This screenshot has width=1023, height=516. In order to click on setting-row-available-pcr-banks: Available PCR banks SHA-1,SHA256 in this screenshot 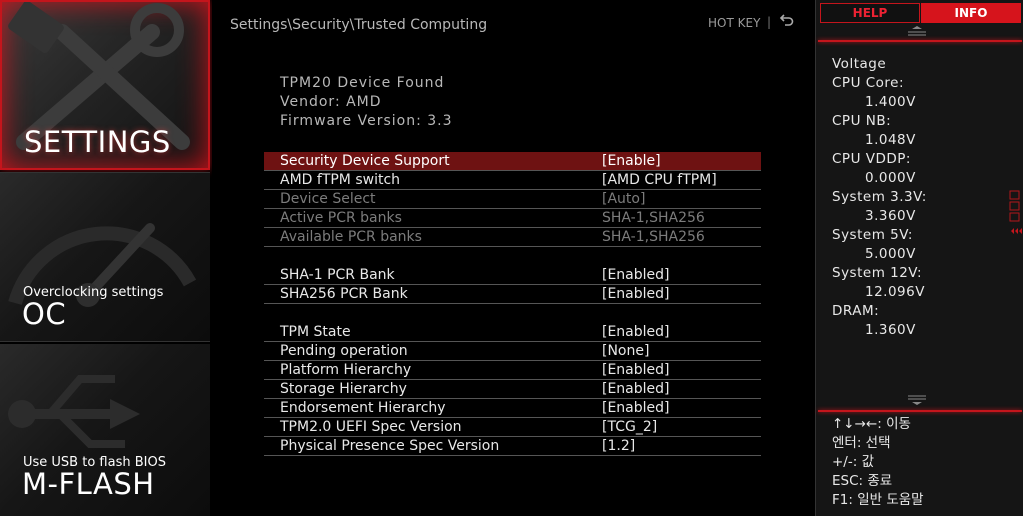, I will do `click(512, 237)`.